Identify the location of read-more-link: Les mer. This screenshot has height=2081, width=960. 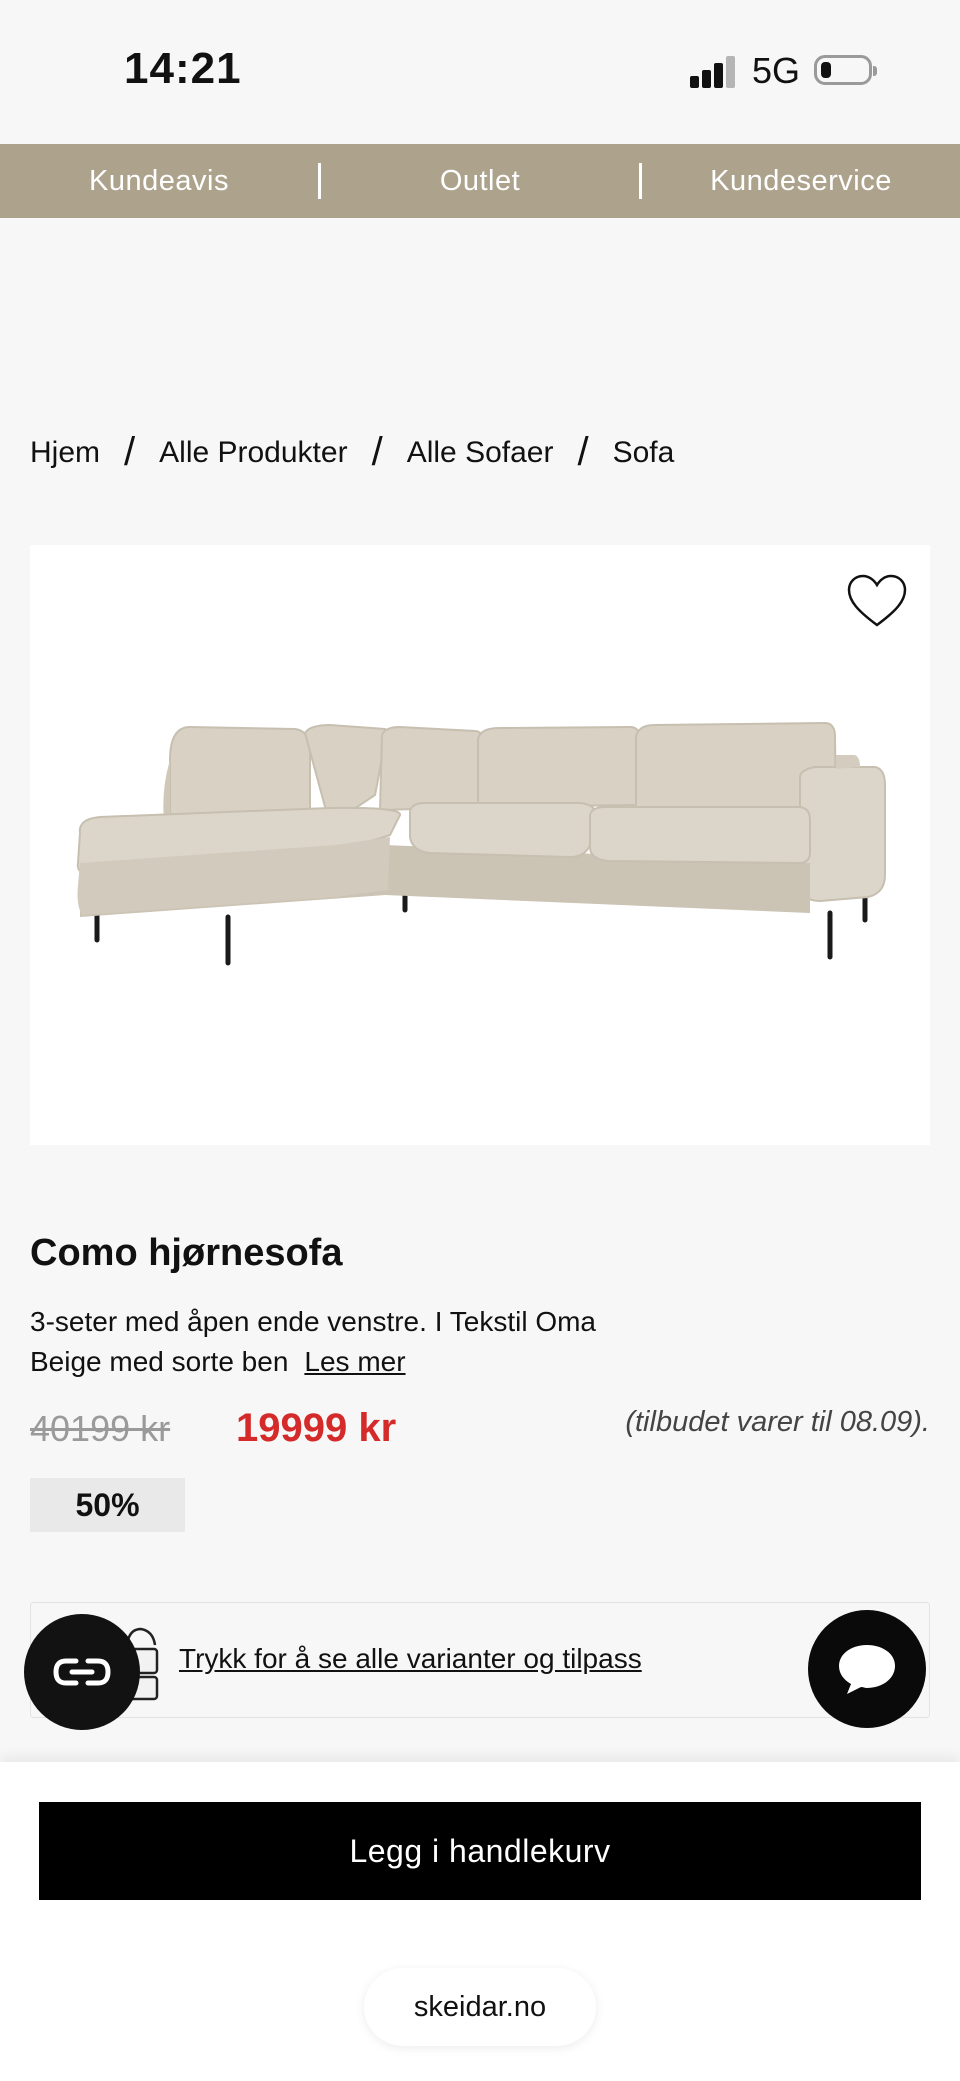
(354, 1361).